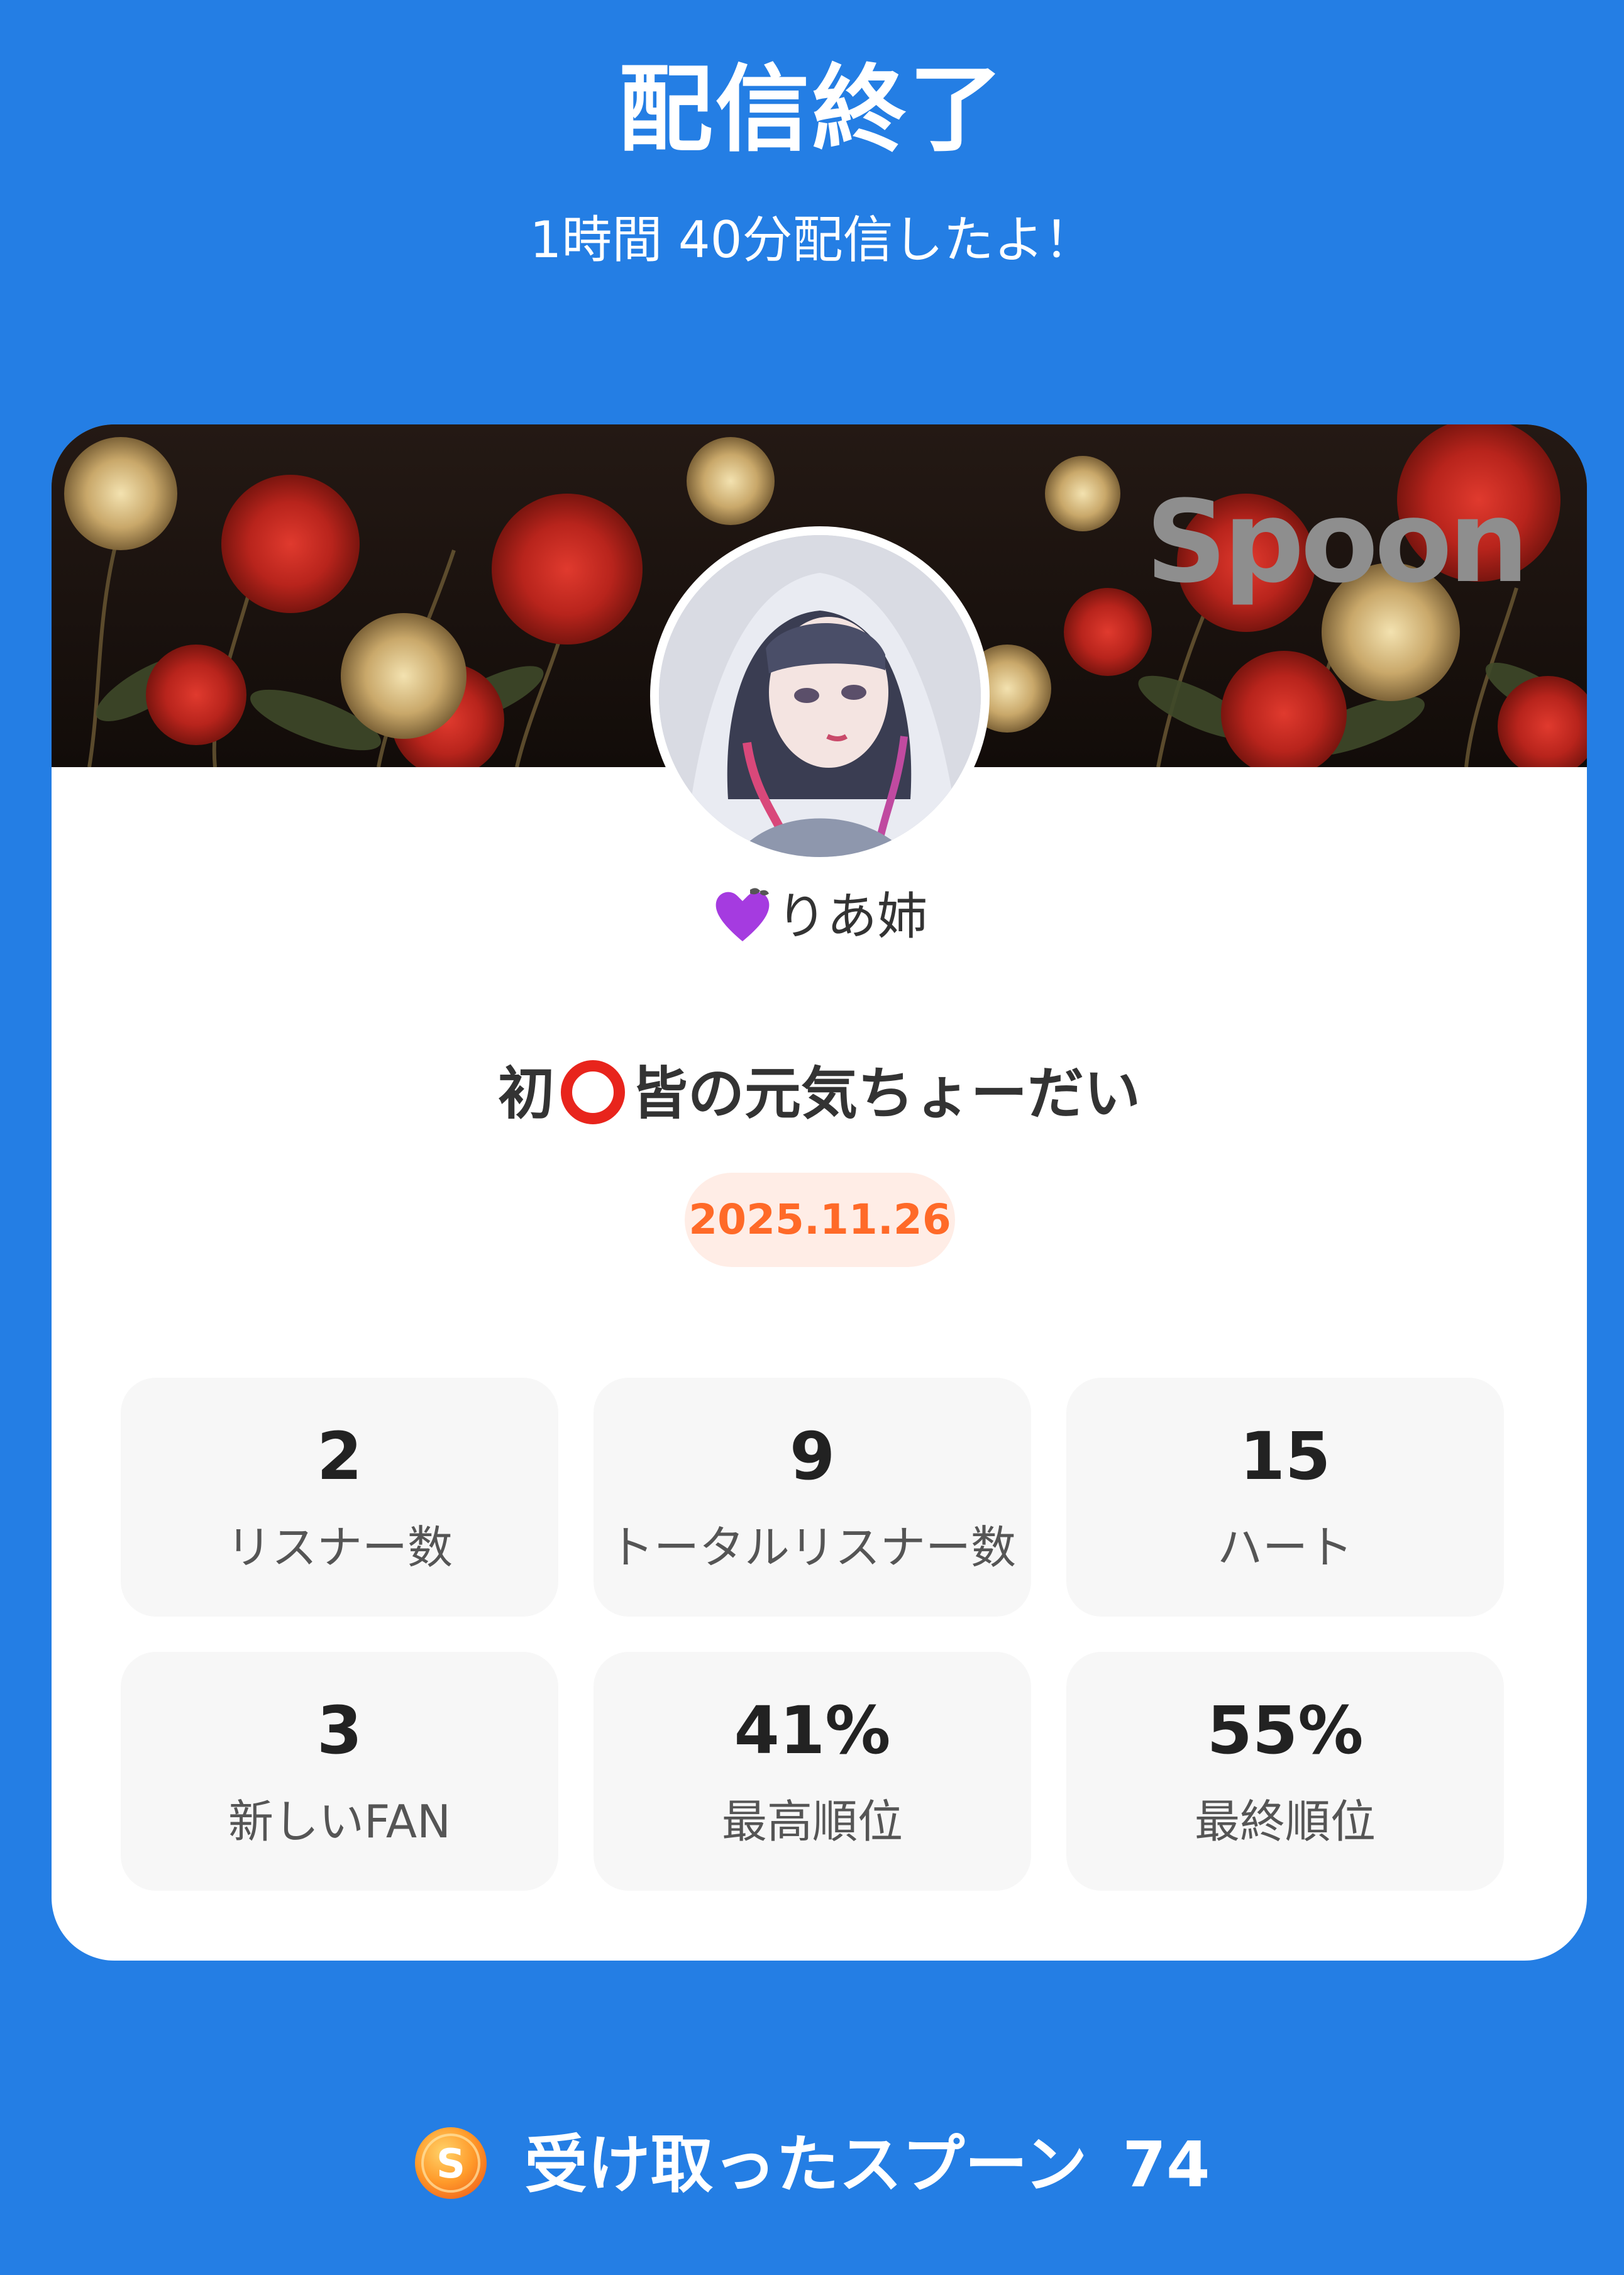 The height and width of the screenshot is (2275, 1624). Describe the element at coordinates (339, 1456) in the screenshot. I see `stat-value: 2` at that location.